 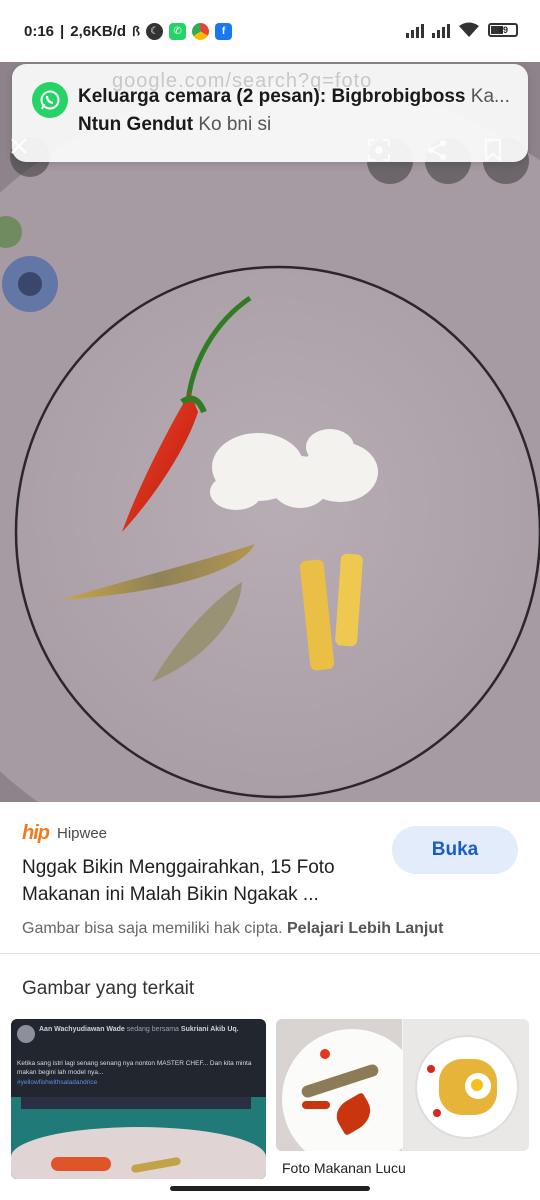 What do you see at coordinates (98, 31) in the screenshot?
I see `status-network-speed: 2,6KB/d` at bounding box center [98, 31].